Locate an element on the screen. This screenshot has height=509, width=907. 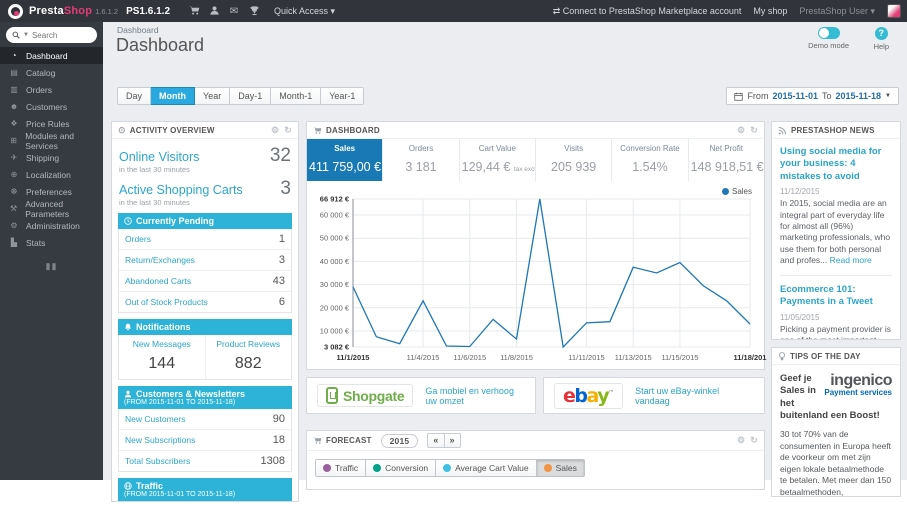
news-article-date: 11/12/2015 is located at coordinates (800, 192).